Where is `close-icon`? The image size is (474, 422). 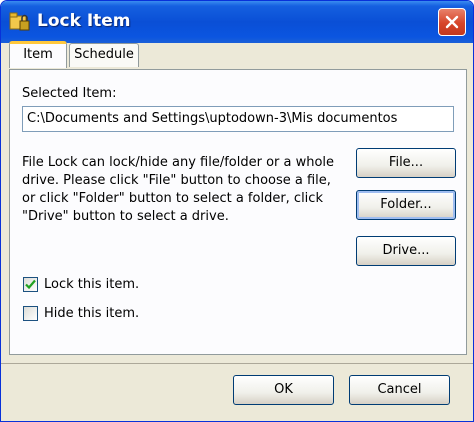 close-icon is located at coordinates (452, 22).